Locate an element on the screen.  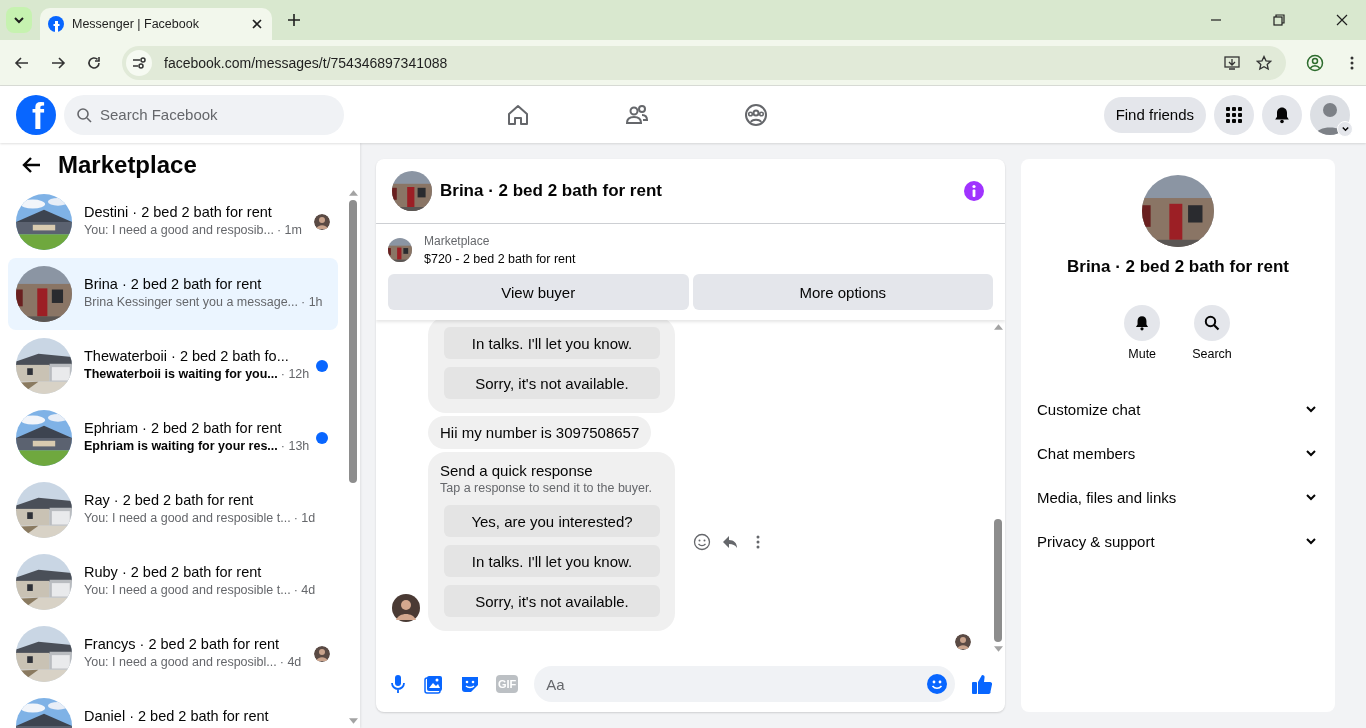
listing-action-button: More options is located at coordinates (842, 292).